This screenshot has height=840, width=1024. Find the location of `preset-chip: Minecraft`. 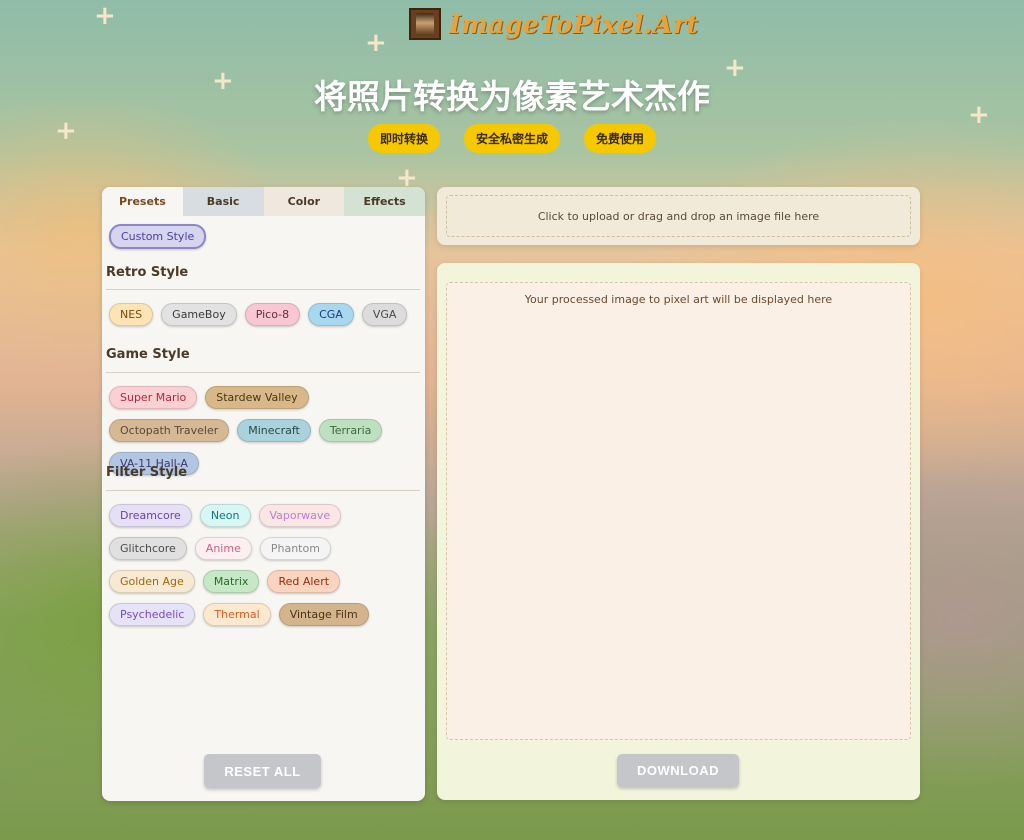

preset-chip: Minecraft is located at coordinates (274, 430).